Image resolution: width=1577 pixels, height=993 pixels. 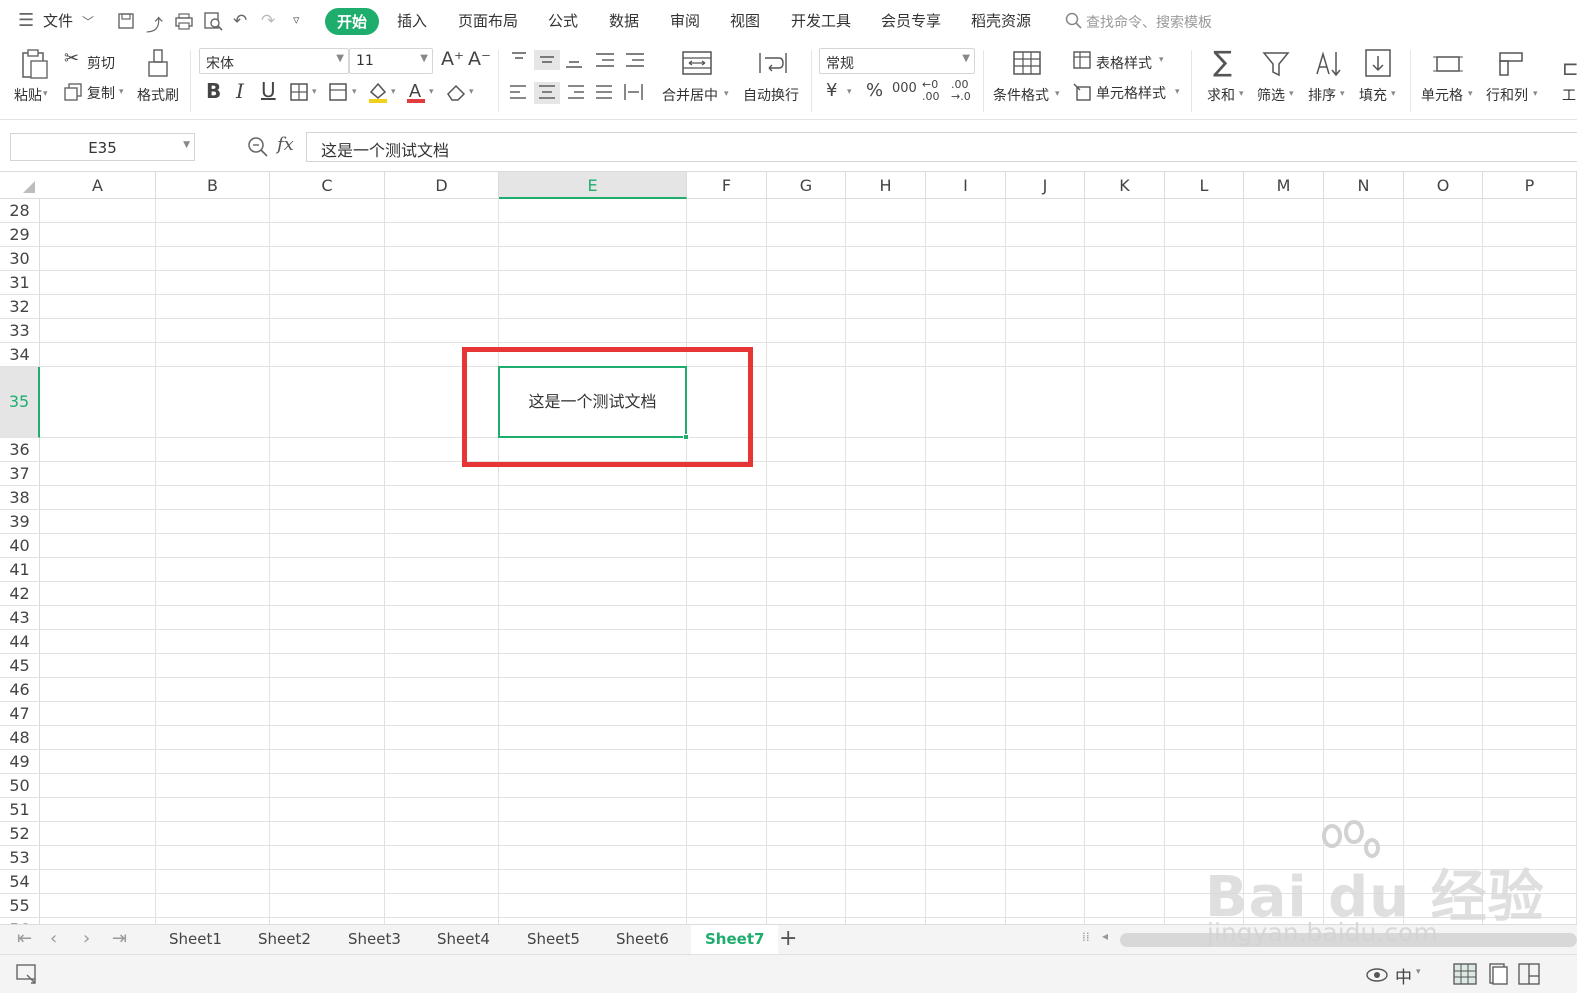 I want to click on worksheet-icon: ⊏, so click(x=1569, y=68).